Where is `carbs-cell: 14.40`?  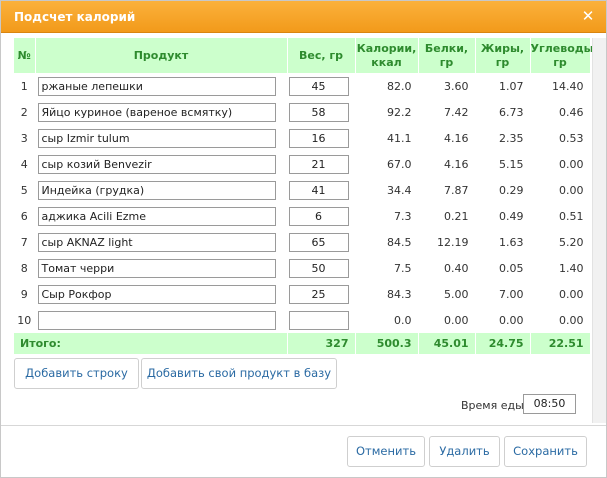
carbs-cell: 14.40 is located at coordinates (560, 86).